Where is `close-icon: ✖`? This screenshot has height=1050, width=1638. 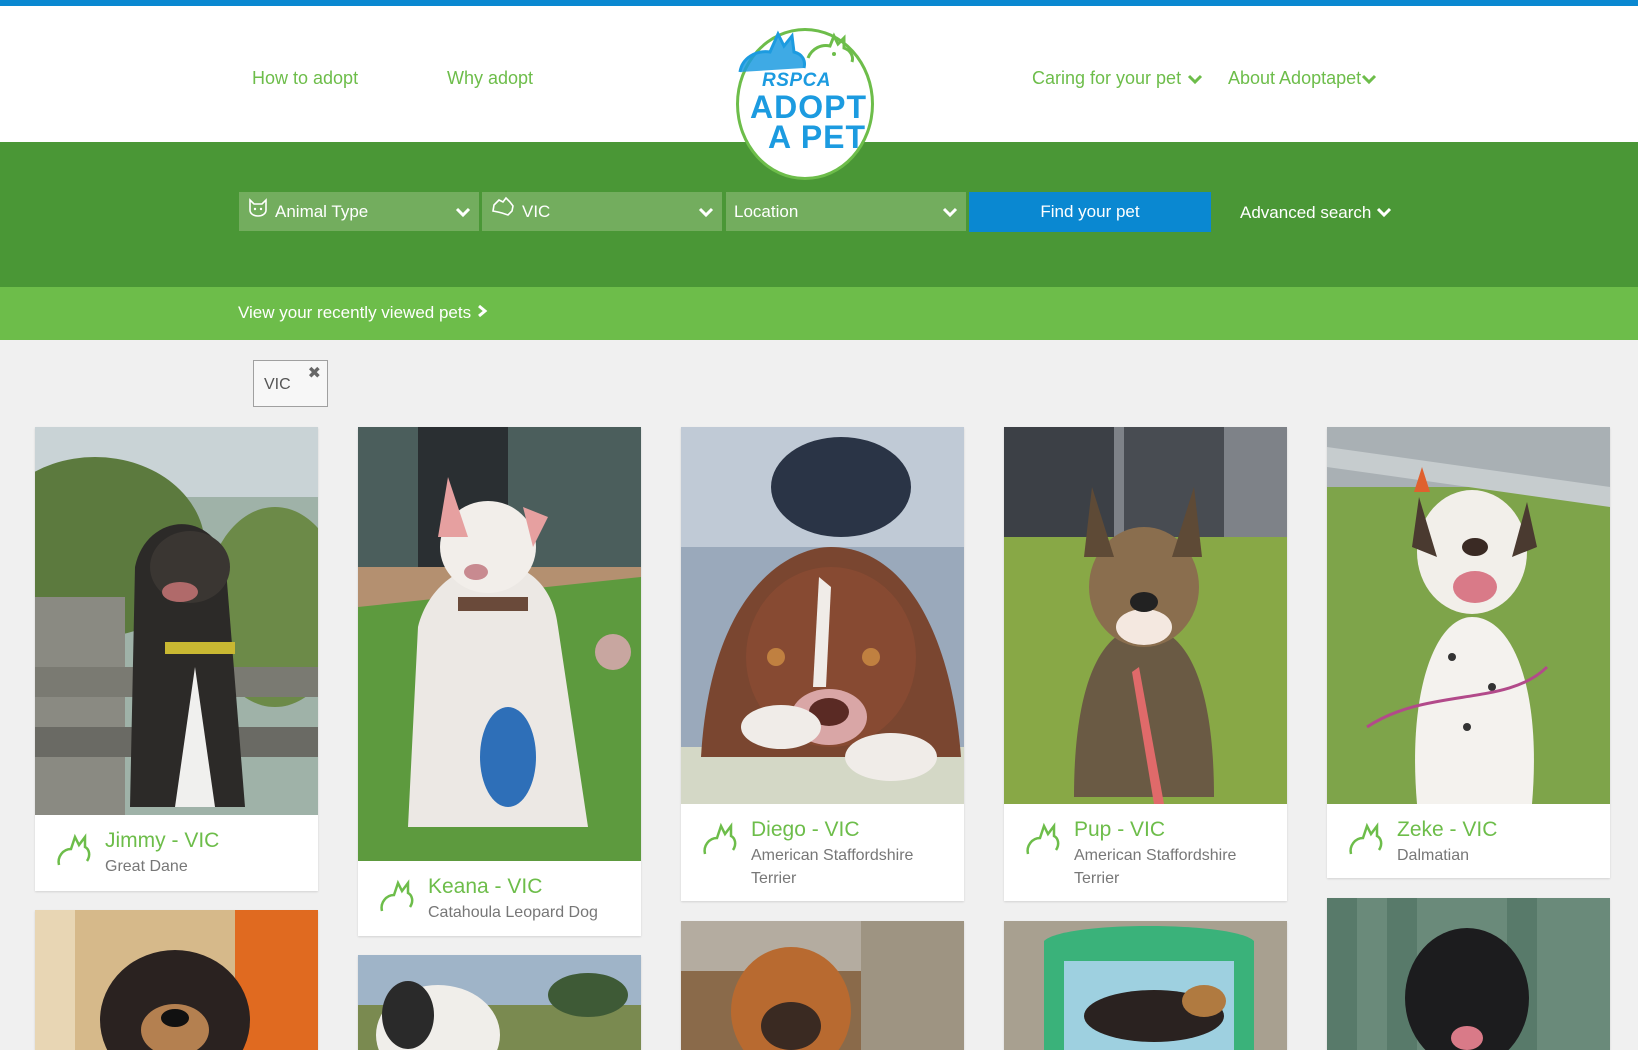 close-icon: ✖ is located at coordinates (314, 373).